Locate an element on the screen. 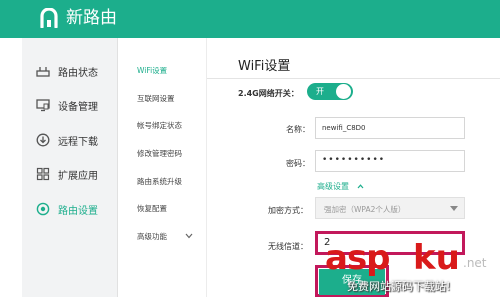 This screenshot has height=297, width=500. watermark-asp: asp is located at coordinates (358, 258).